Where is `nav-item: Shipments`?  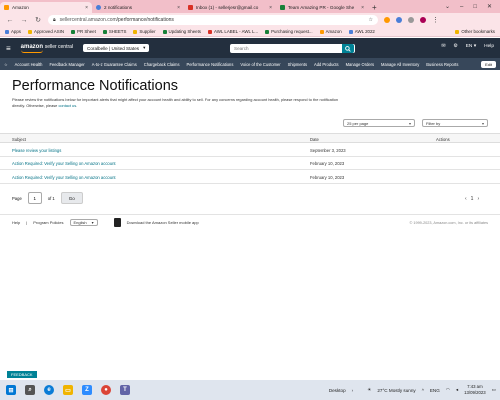 nav-item: Shipments is located at coordinates (297, 64).